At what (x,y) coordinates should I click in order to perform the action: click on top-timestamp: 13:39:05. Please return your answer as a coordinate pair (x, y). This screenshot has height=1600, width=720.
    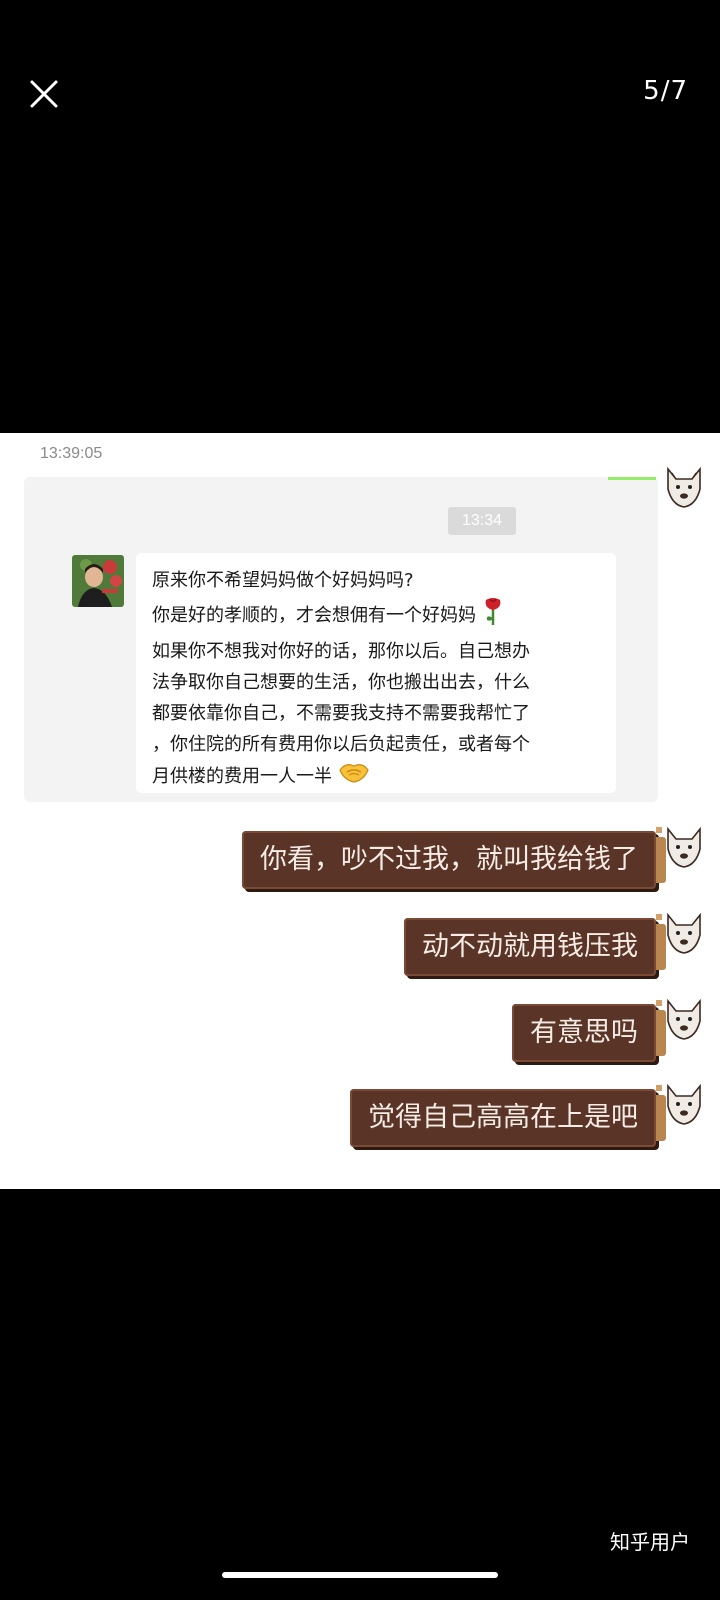
    Looking at the image, I should click on (71, 453).